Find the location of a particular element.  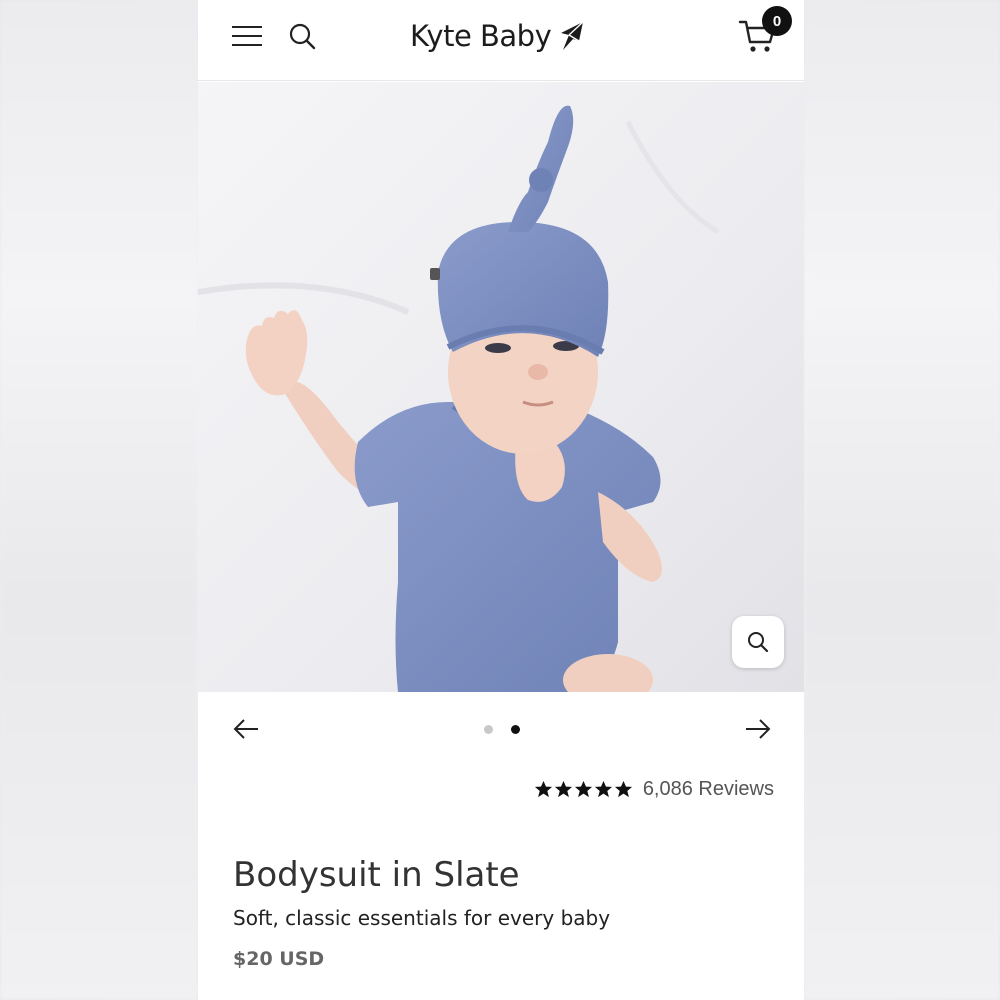

arrow-left-icon is located at coordinates (246, 729).